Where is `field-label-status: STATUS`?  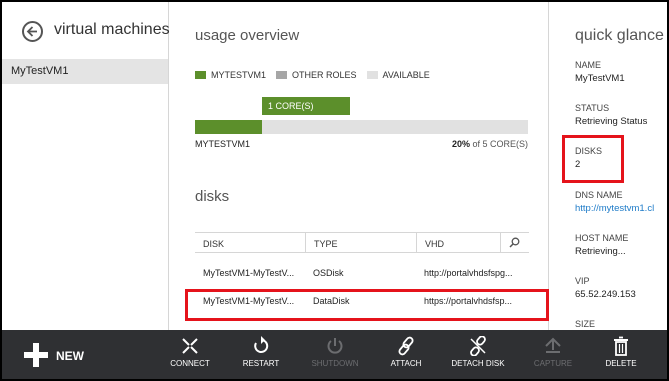 field-label-status: STATUS is located at coordinates (592, 108).